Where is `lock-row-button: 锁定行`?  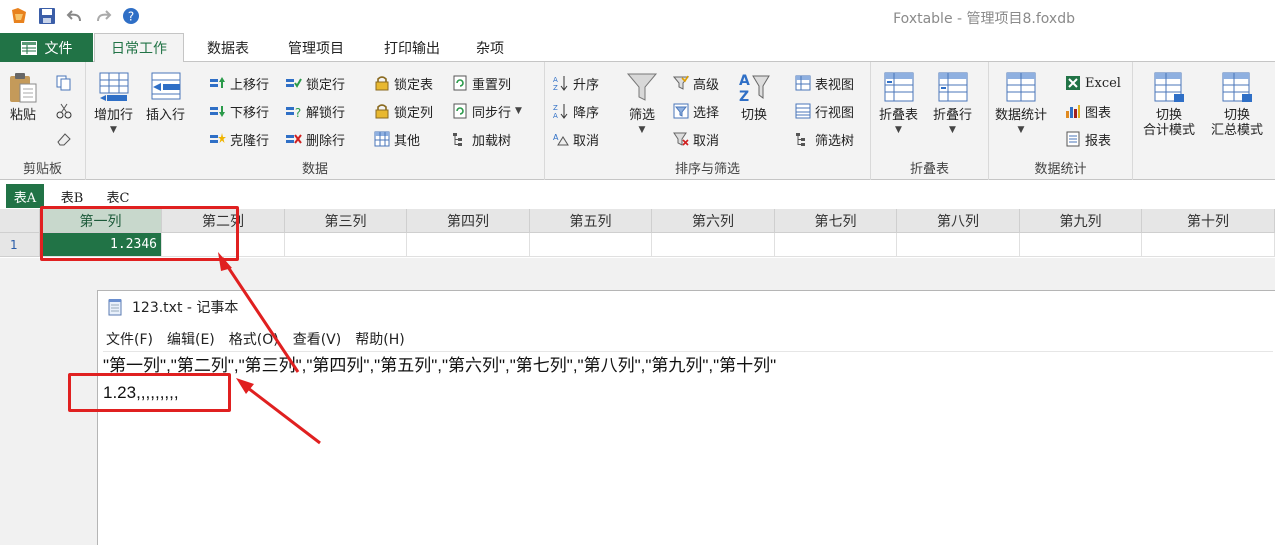
lock-row-button: 锁定行 is located at coordinates (315, 83).